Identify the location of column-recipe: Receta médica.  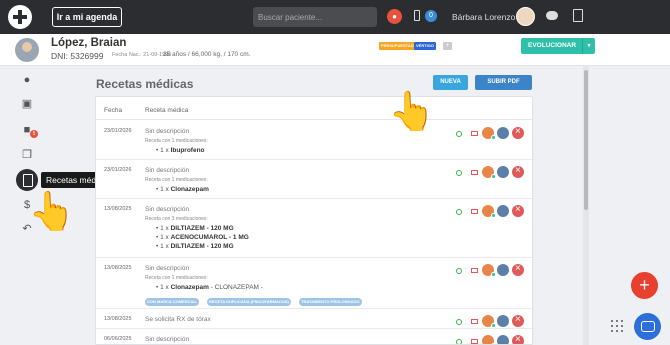
(167, 110).